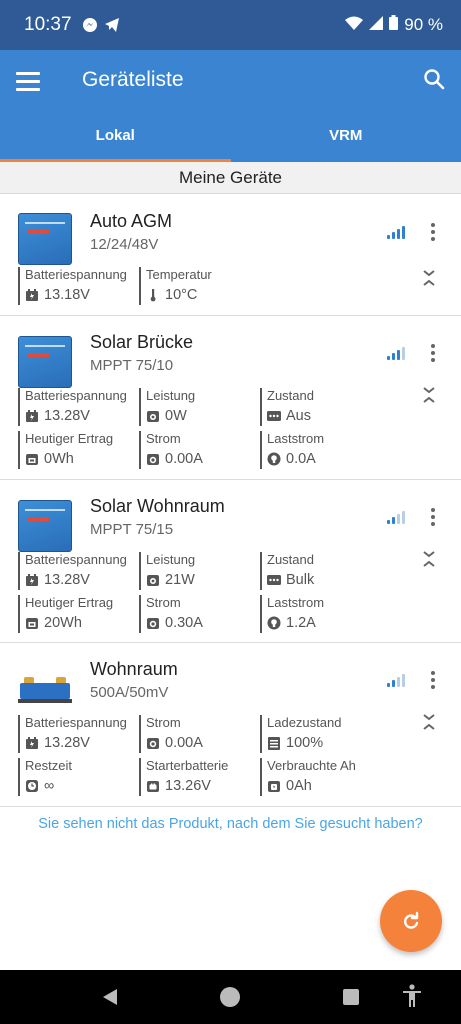 This screenshot has height=1024, width=461. Describe the element at coordinates (48, 765) in the screenshot. I see `metric-label: Restzeit` at that location.